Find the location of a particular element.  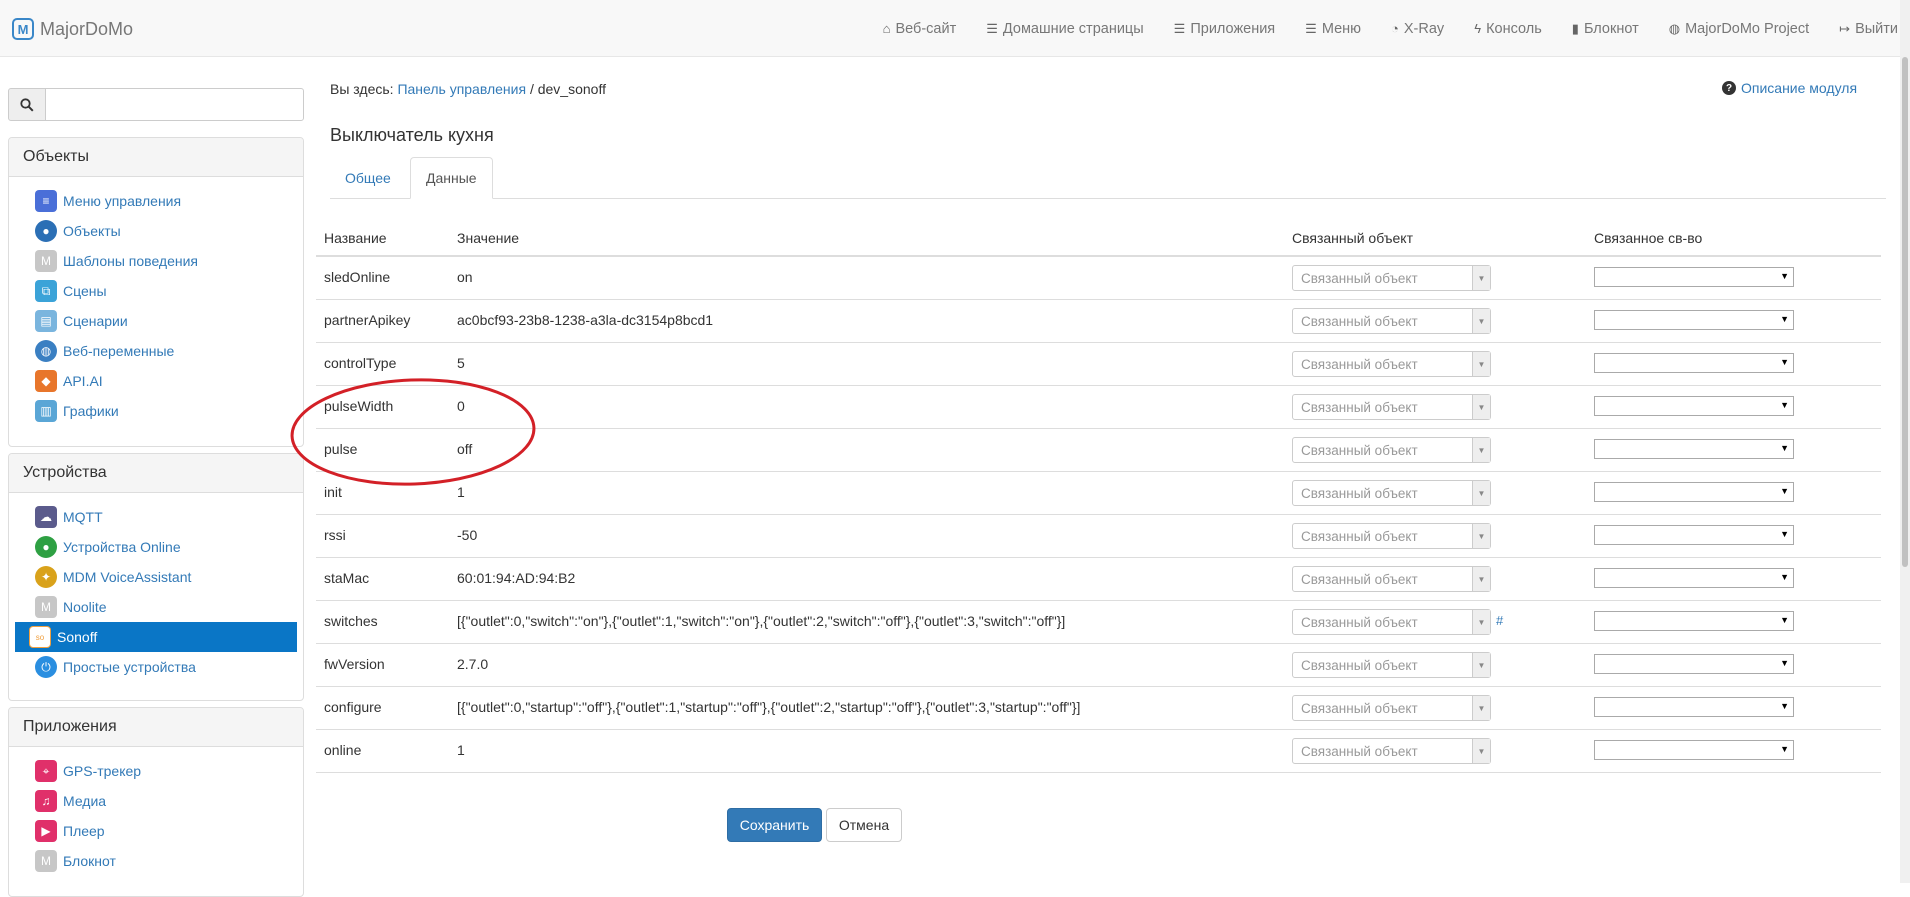

menu-icon: ≡ is located at coordinates (46, 201).